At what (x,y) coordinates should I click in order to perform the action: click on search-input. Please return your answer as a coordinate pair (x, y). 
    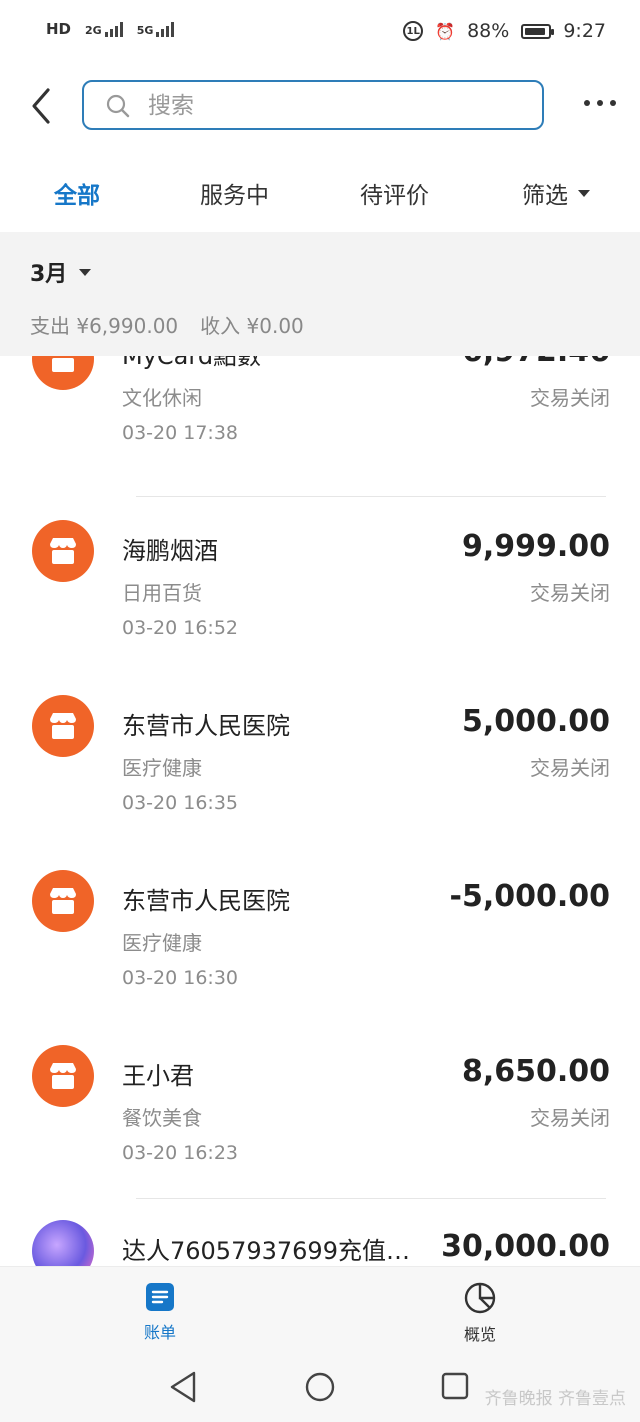
    Looking at the image, I should click on (338, 106).